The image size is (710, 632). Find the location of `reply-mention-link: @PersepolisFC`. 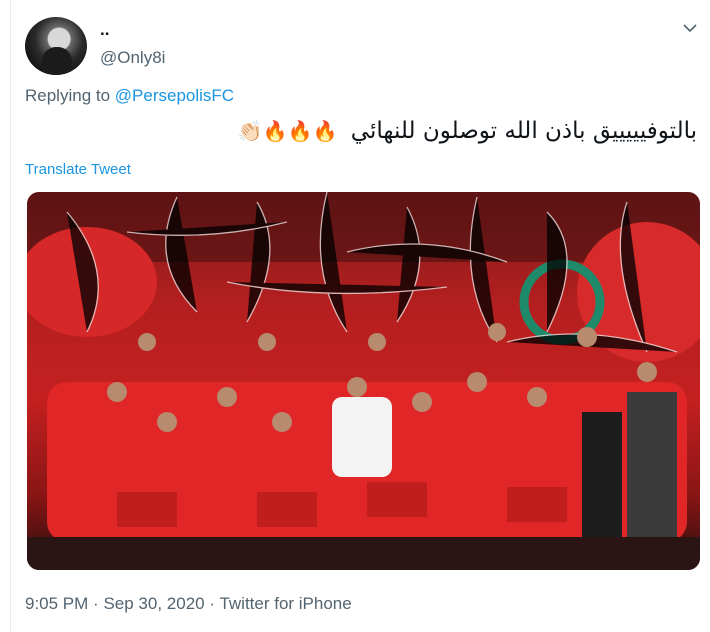

reply-mention-link: @PersepolisFC is located at coordinates (174, 95).